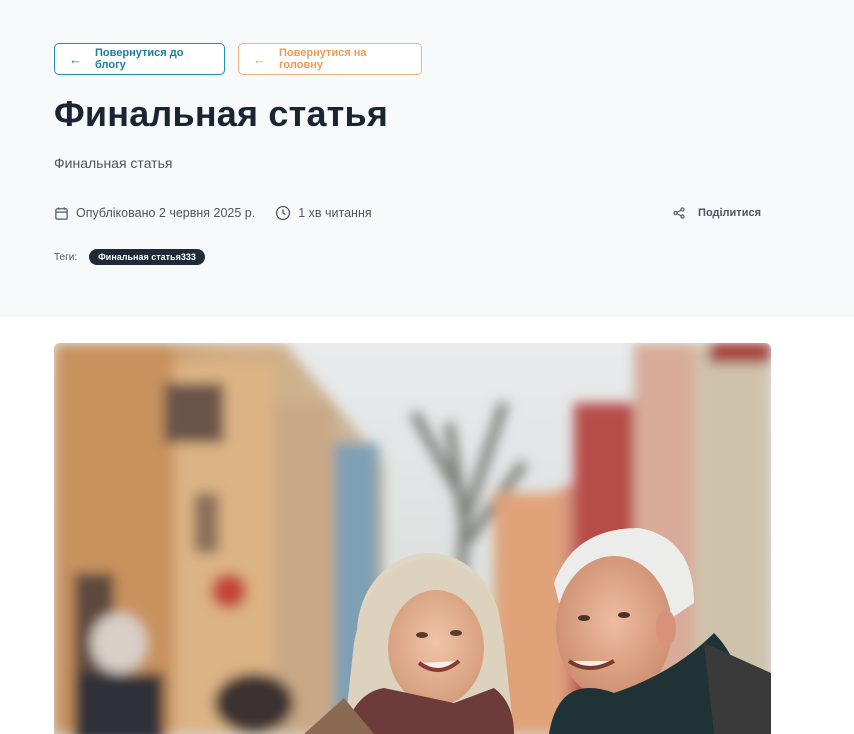 The image size is (854, 734). Describe the element at coordinates (283, 213) in the screenshot. I see `clock-icon` at that location.